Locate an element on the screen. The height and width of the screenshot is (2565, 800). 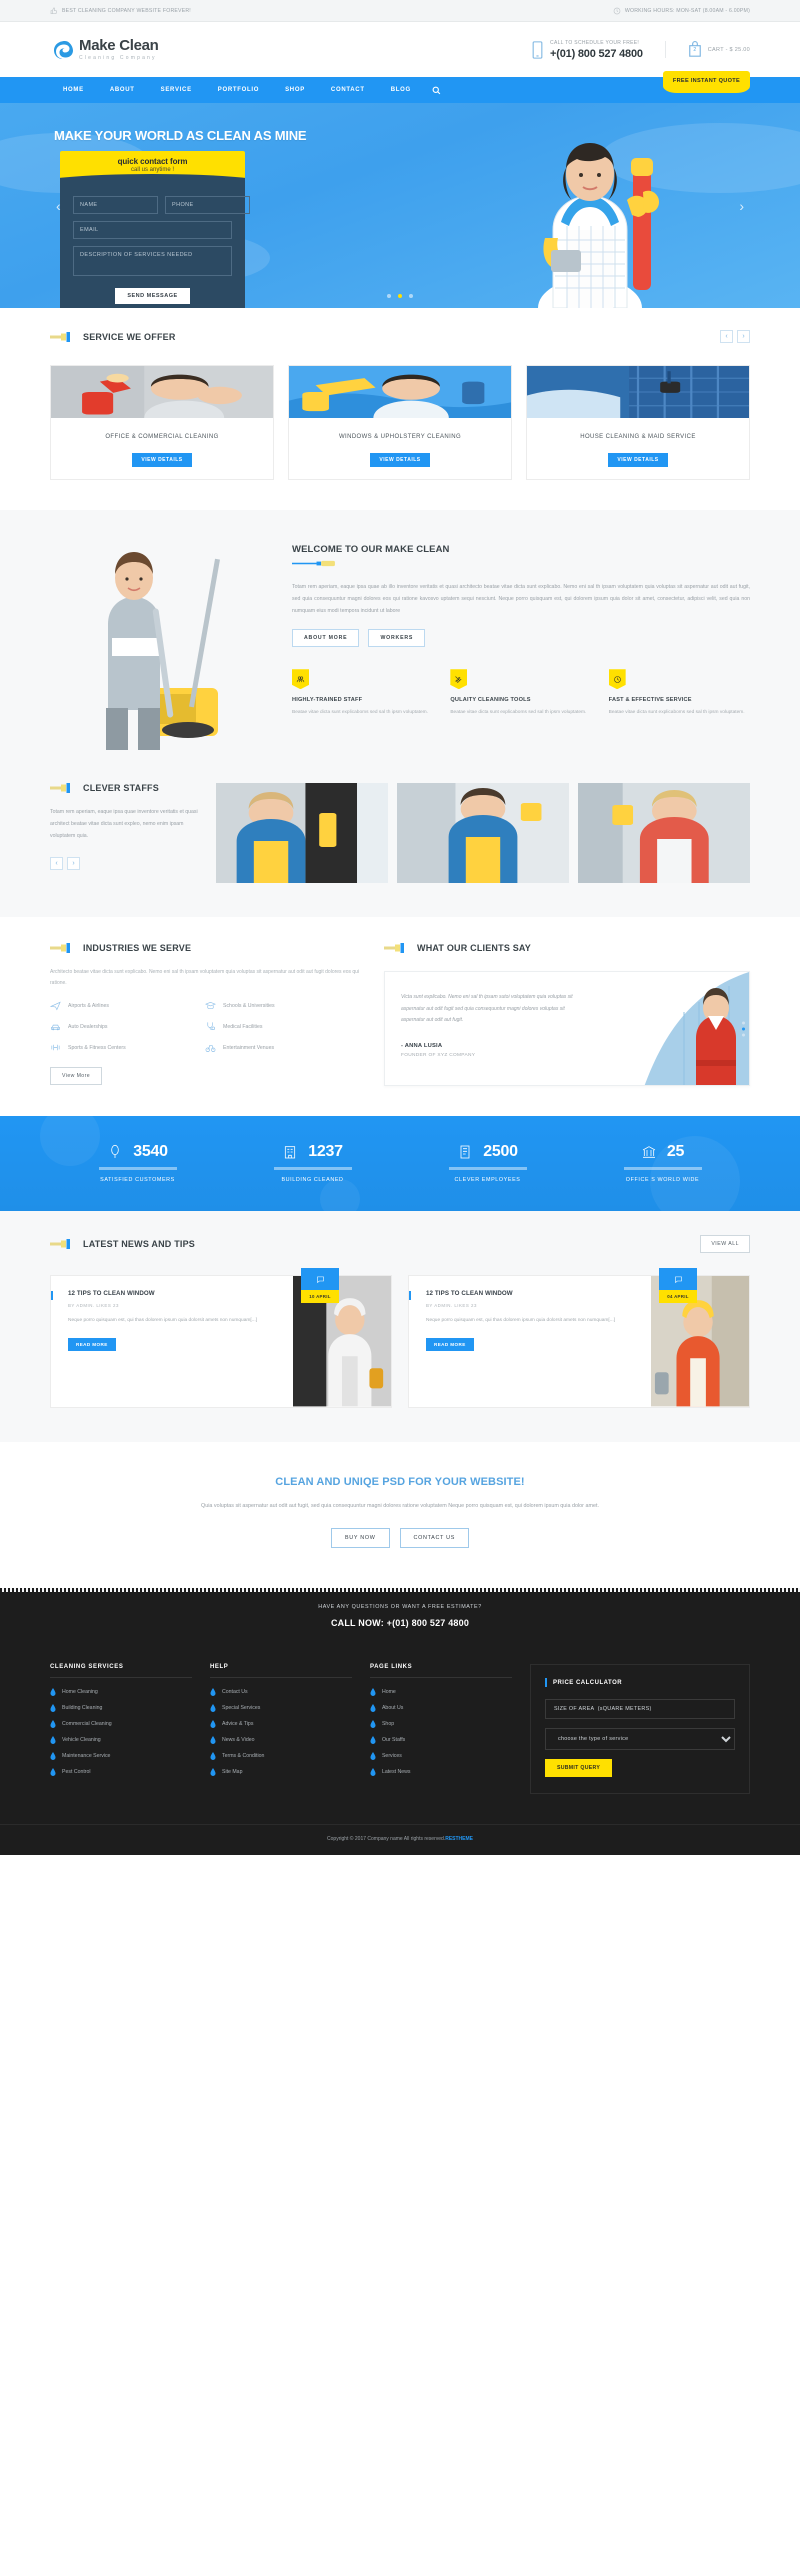
hero-prev-arrow: ‹ is located at coordinates (58, 206).